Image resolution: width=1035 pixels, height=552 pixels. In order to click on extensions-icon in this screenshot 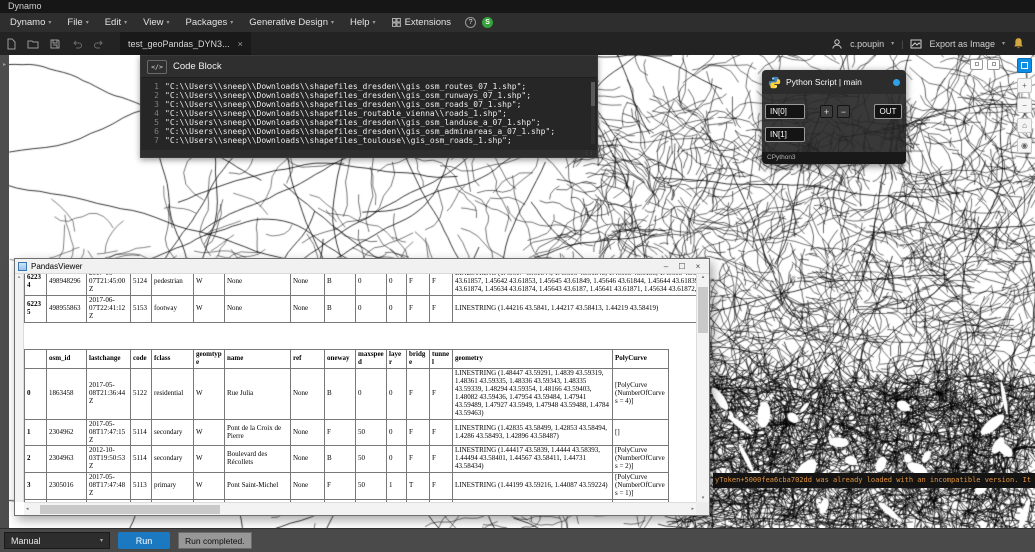, I will do `click(396, 22)`.